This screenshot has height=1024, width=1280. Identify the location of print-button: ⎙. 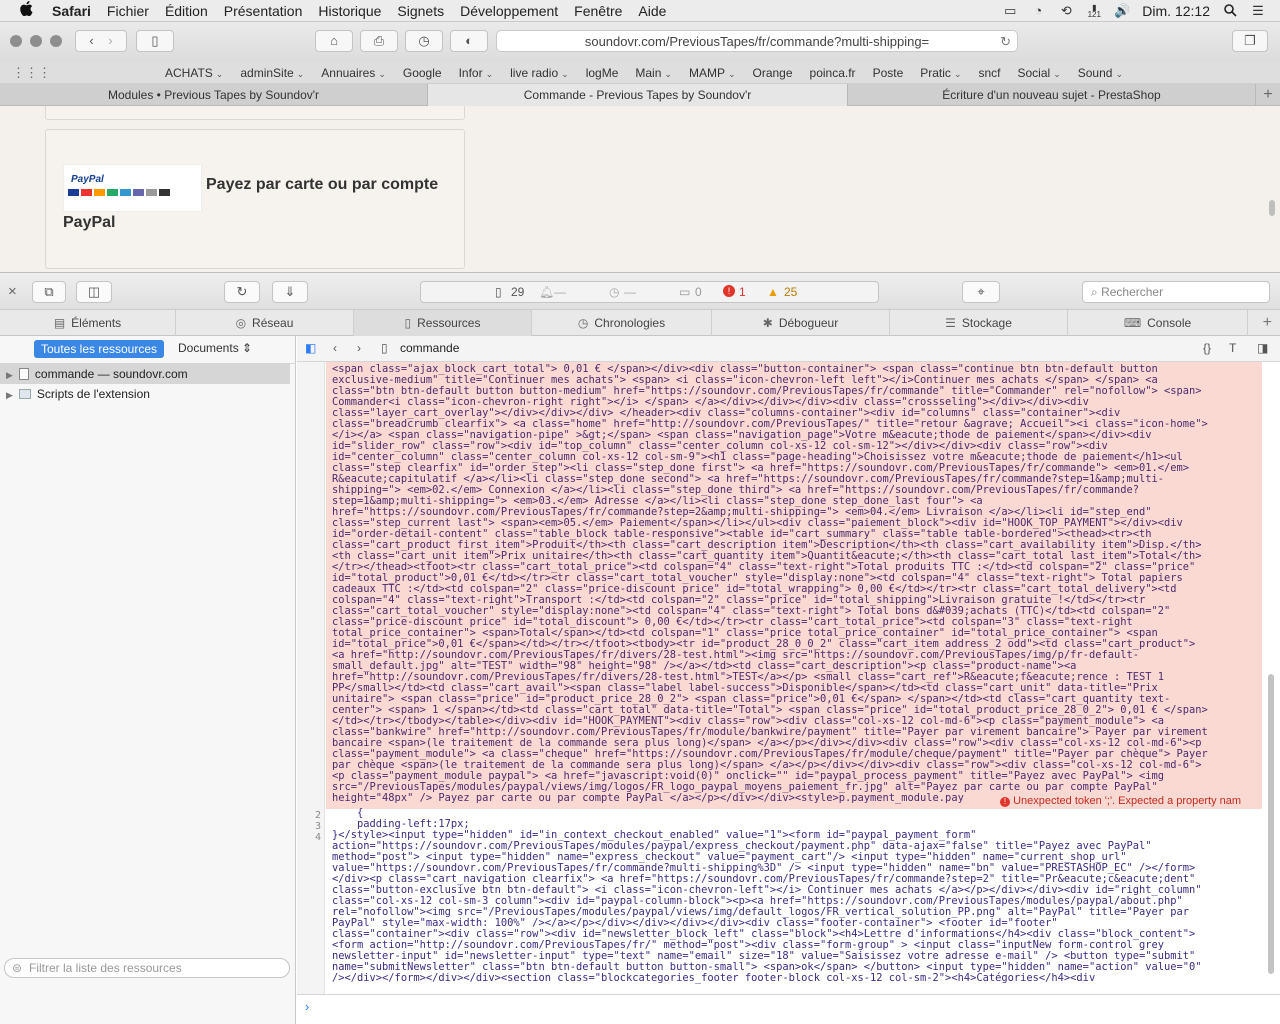
(379, 41).